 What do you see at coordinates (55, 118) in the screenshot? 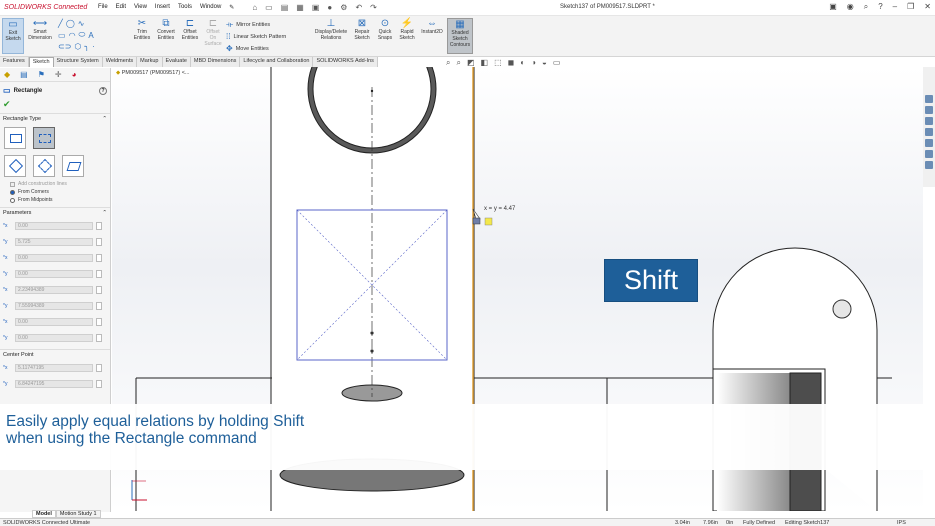
I see `rectangle-type-section: Rectangle Type ⌃` at bounding box center [55, 118].